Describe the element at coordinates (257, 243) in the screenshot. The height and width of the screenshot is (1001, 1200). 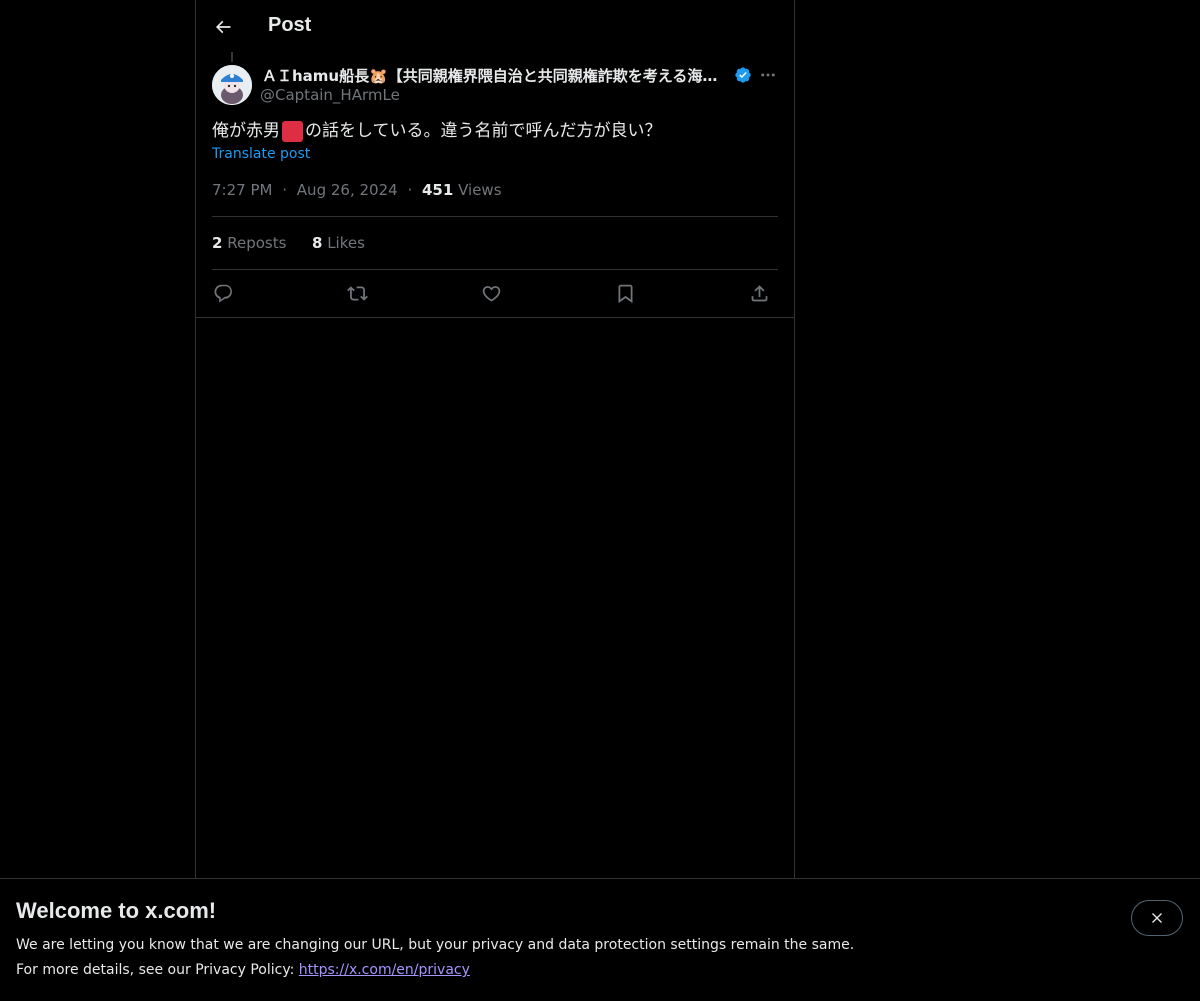
I see `reposts-label: Reposts` at that location.